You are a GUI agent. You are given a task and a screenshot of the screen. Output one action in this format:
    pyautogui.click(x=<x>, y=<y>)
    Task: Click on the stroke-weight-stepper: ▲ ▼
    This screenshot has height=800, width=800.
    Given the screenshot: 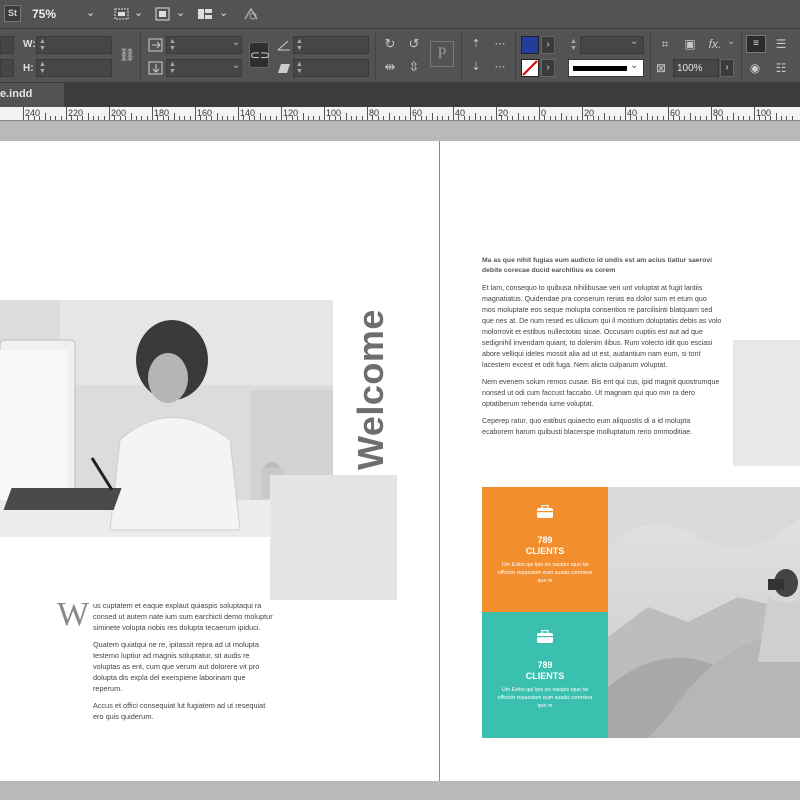 What is the action you would take?
    pyautogui.click(x=573, y=45)
    